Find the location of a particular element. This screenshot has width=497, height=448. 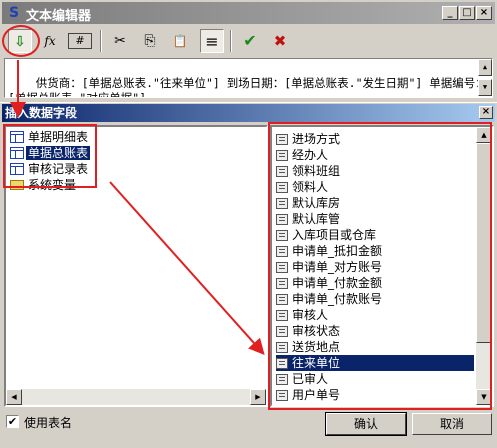

scroll-left-icon: ◀ is located at coordinates (14, 397).